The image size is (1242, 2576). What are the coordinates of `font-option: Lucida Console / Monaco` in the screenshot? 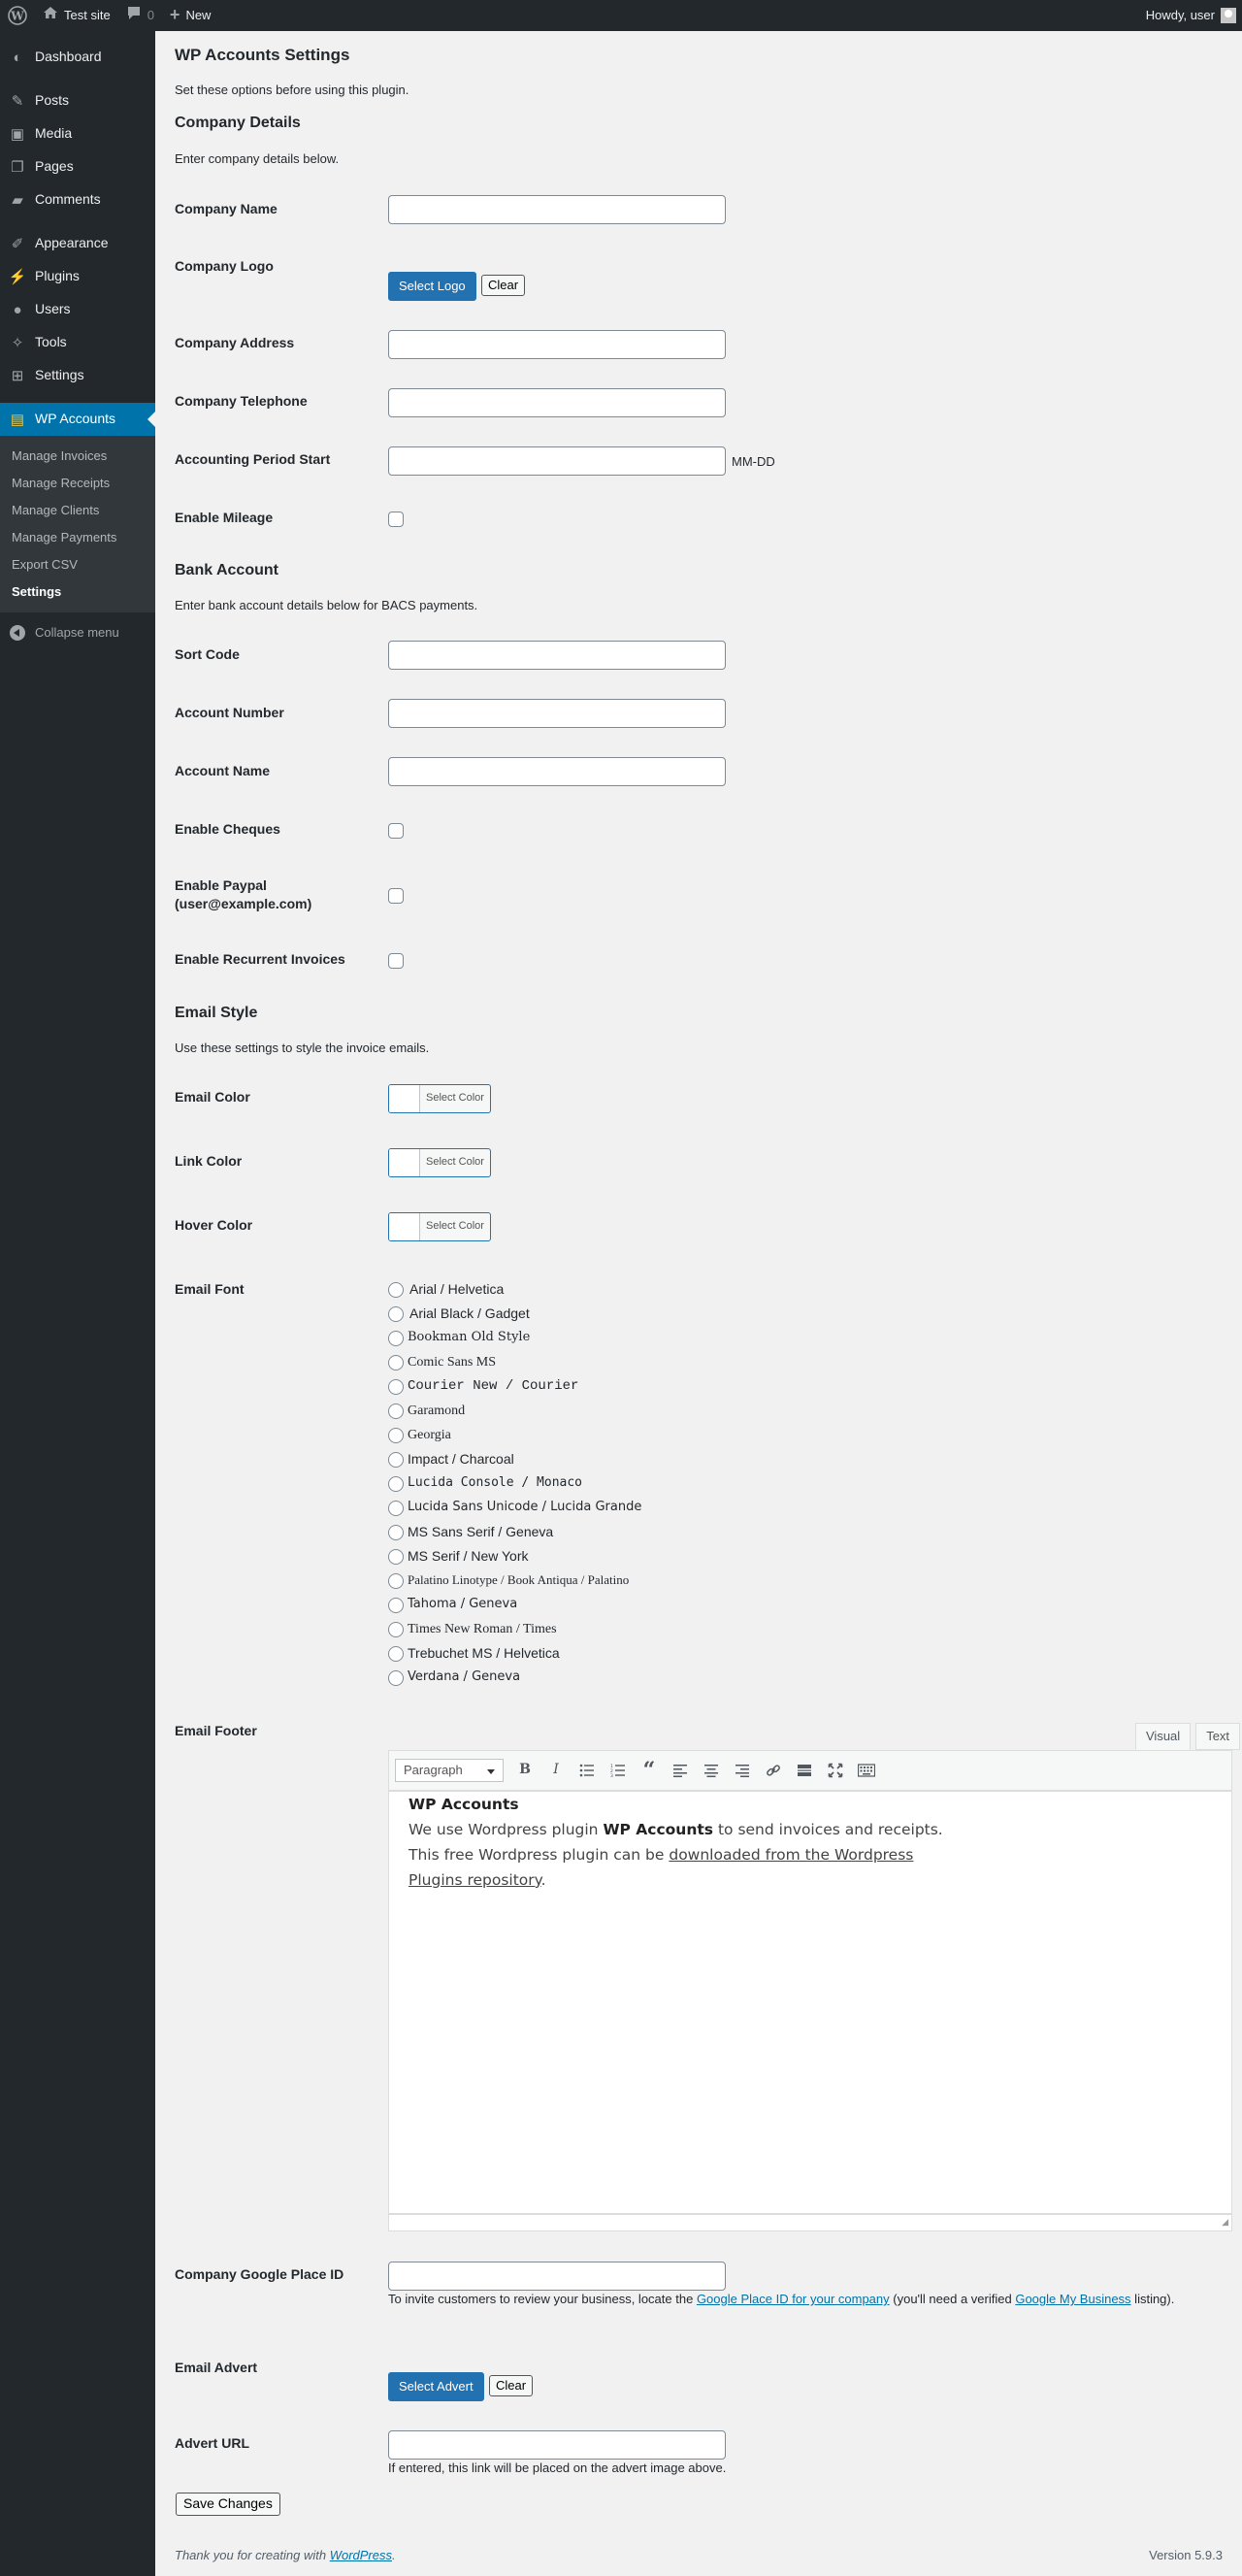 It's located at (514, 1483).